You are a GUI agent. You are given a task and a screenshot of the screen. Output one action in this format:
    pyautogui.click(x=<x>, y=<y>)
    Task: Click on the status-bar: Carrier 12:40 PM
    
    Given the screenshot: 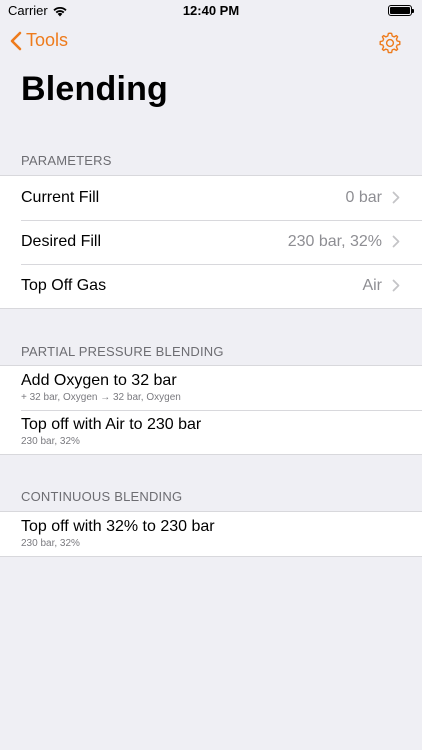 What is the action you would take?
    pyautogui.click(x=211, y=11)
    